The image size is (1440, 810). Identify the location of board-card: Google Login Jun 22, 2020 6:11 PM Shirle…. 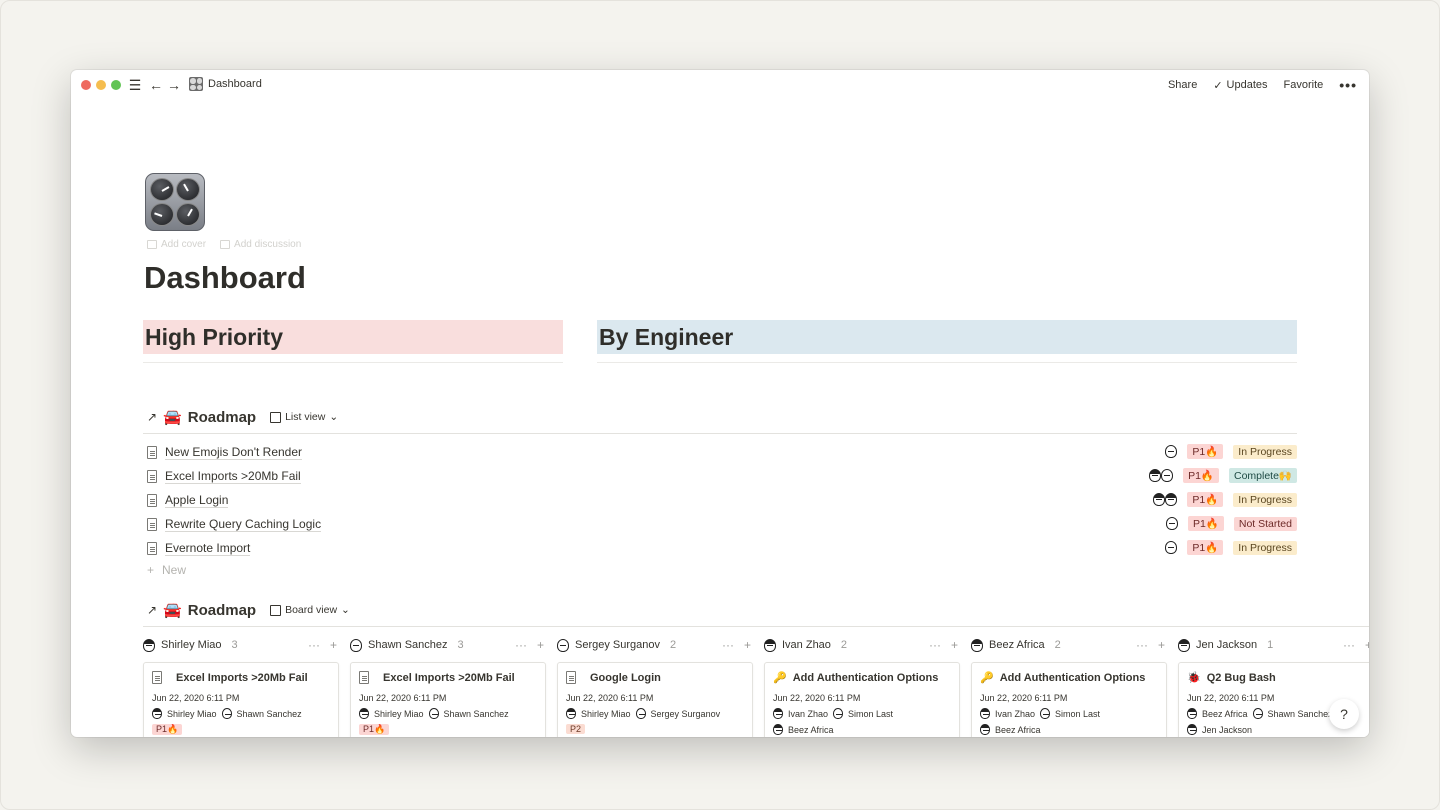
(655, 699).